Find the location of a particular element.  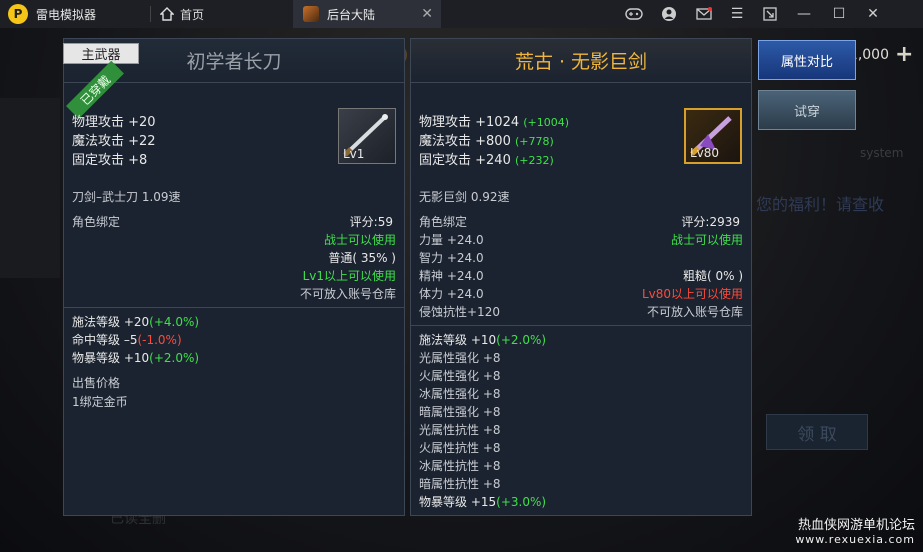

tab-home: 首页 is located at coordinates (182, 14).